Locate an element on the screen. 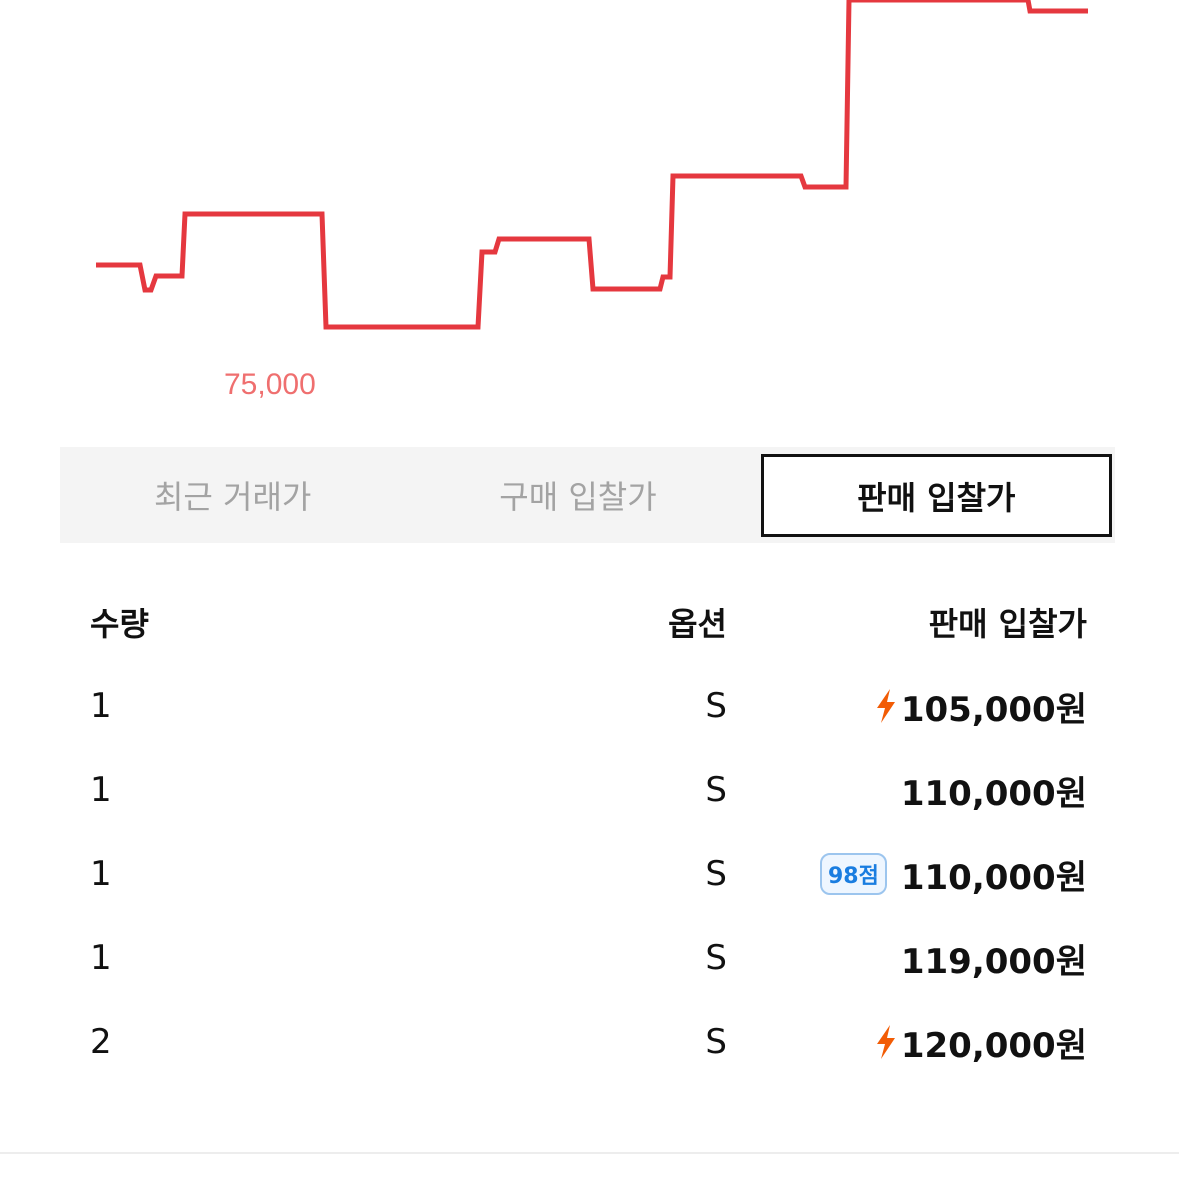 The width and height of the screenshot is (1179, 1179). row-price-cell: 110,000원 is located at coordinates (994, 790).